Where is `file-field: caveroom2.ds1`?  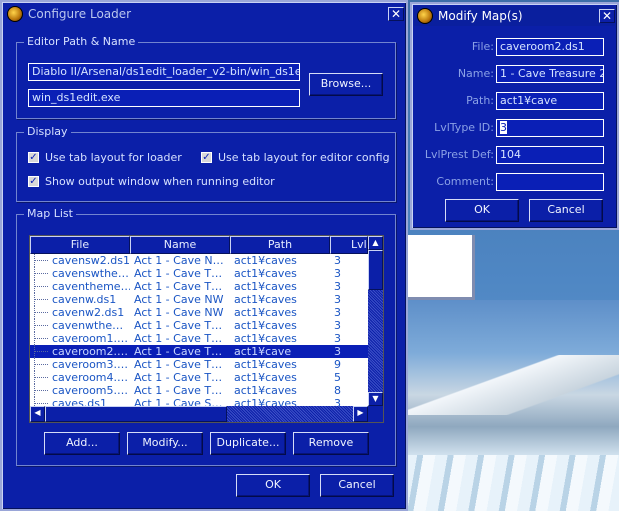 file-field: caveroom2.ds1 is located at coordinates (550, 47).